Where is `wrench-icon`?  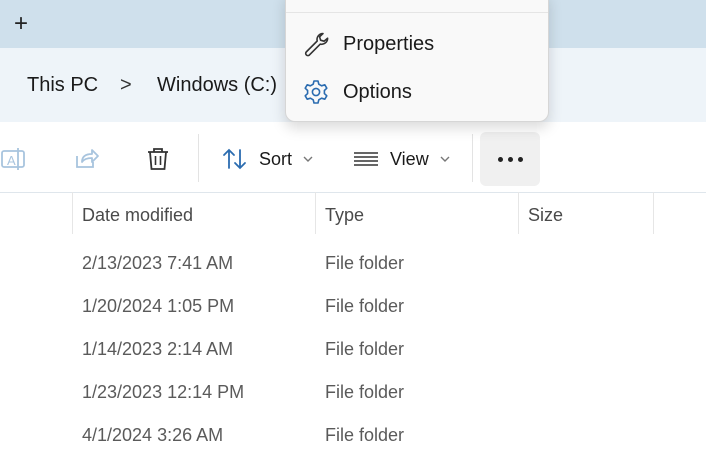
wrench-icon is located at coordinates (316, 44).